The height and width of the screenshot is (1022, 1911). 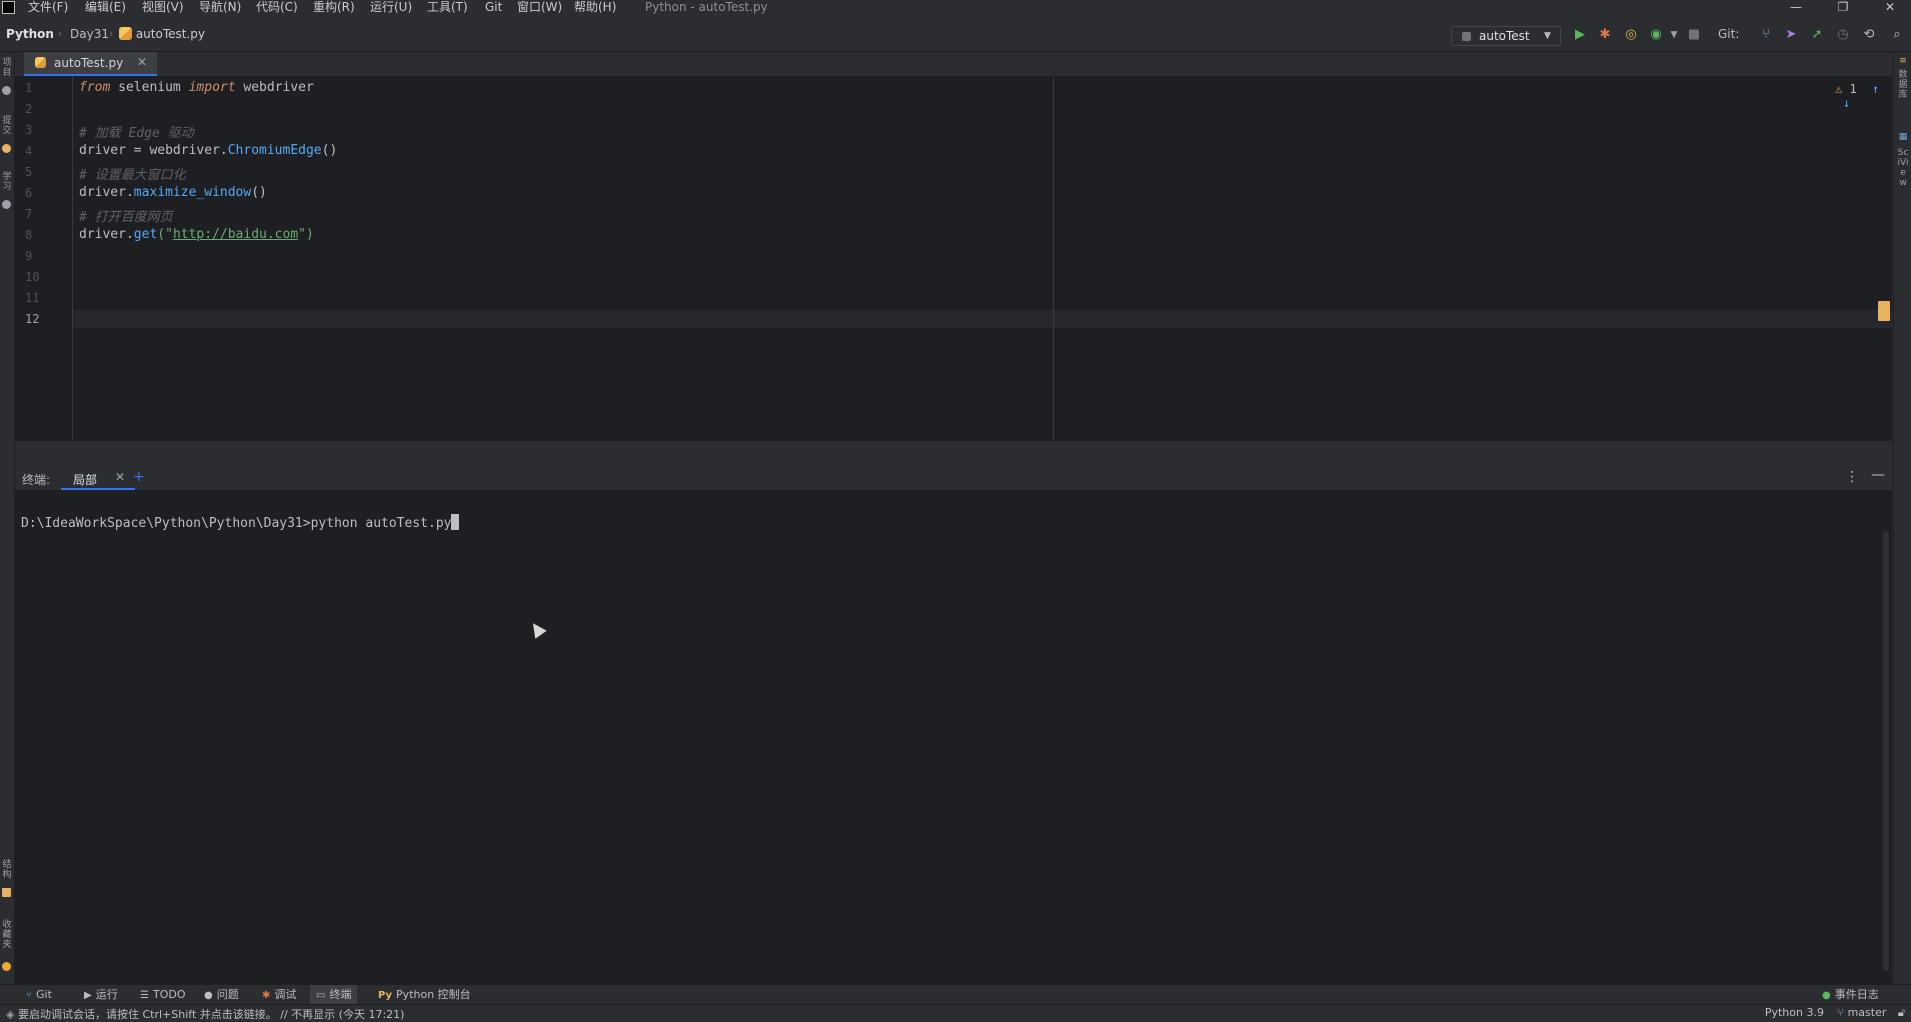 What do you see at coordinates (329, 150) in the screenshot?
I see `code-text: ()` at bounding box center [329, 150].